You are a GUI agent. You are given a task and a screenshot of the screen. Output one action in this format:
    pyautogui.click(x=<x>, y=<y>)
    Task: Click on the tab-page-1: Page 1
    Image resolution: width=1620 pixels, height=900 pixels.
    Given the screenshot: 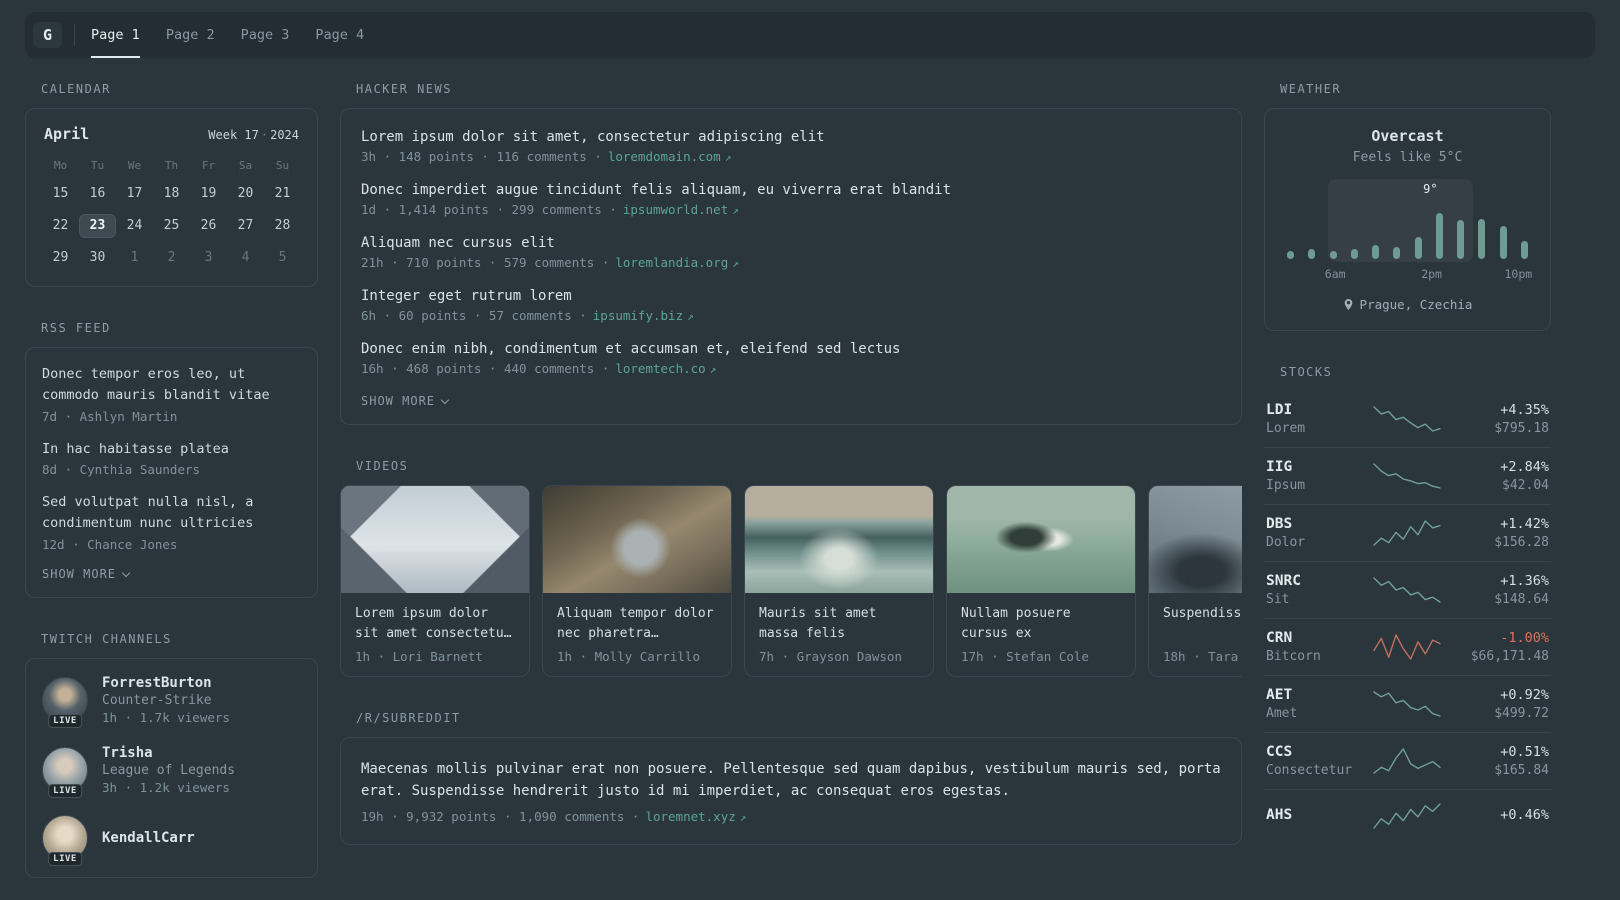 What is the action you would take?
    pyautogui.click(x=115, y=35)
    